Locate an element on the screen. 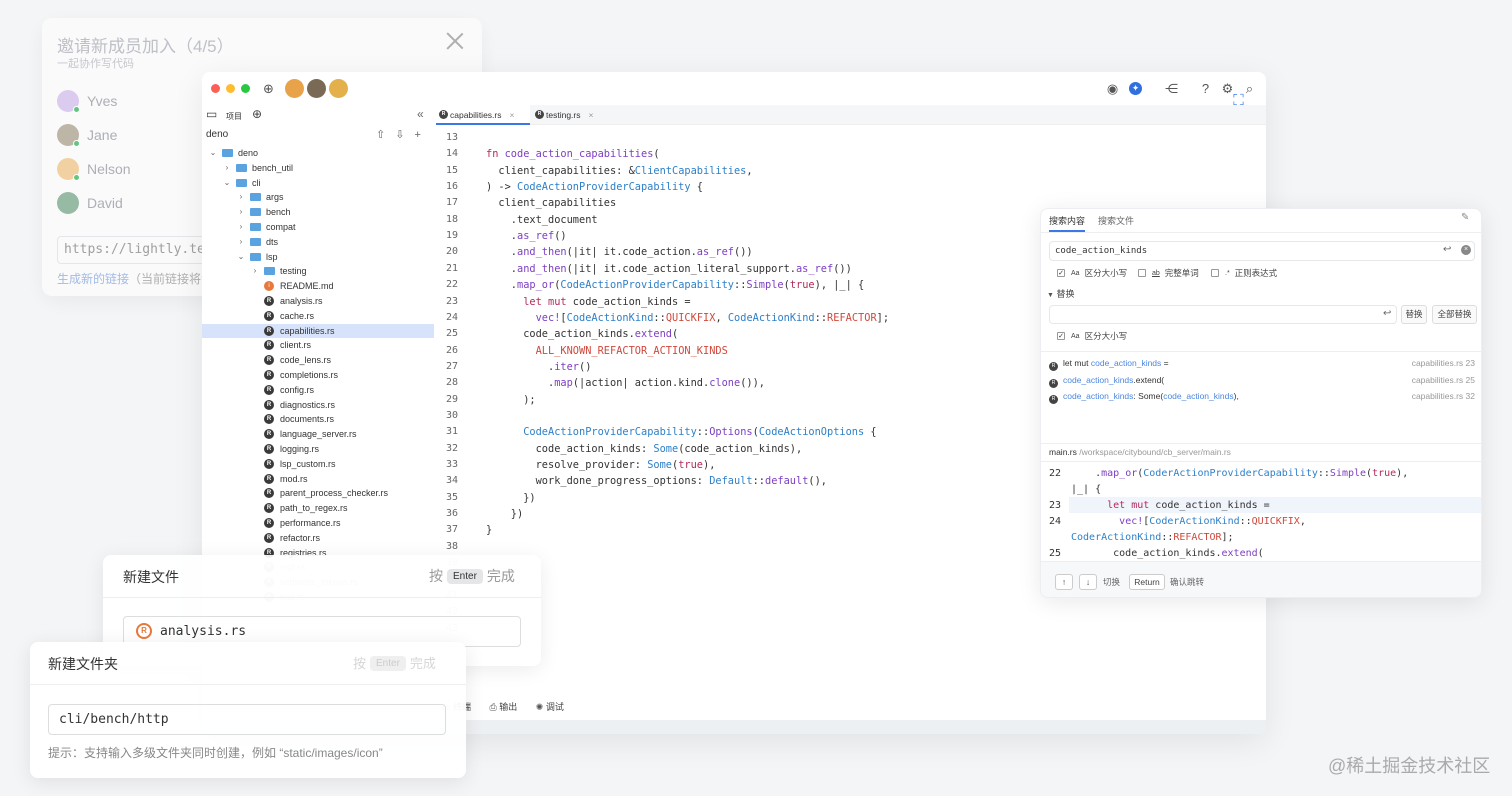  arrow-down-icon: ↓ is located at coordinates (1088, 582).